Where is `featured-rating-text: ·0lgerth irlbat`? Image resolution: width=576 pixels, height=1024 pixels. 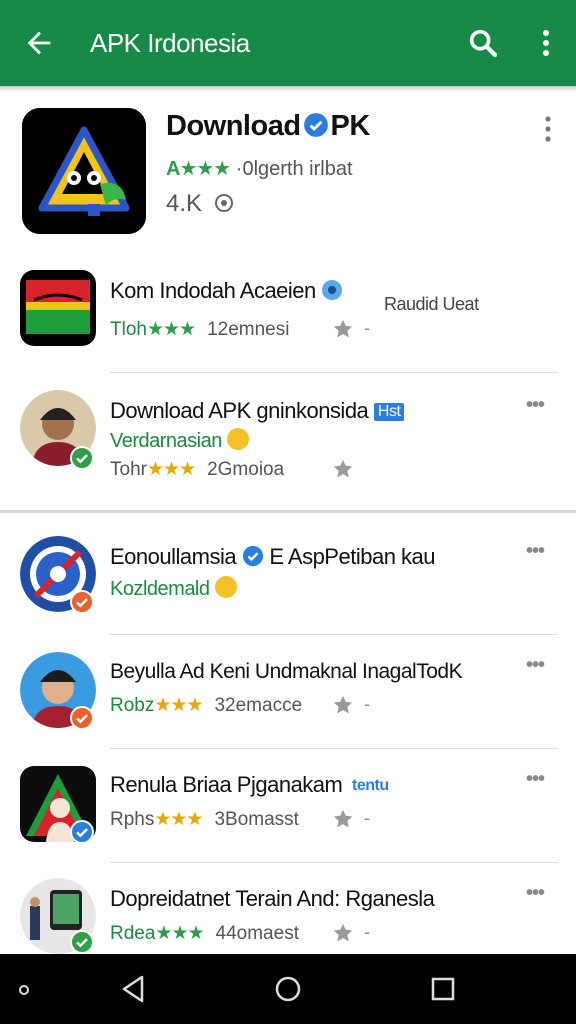
featured-rating-text: ·0lgerth irlbat is located at coordinates (294, 169).